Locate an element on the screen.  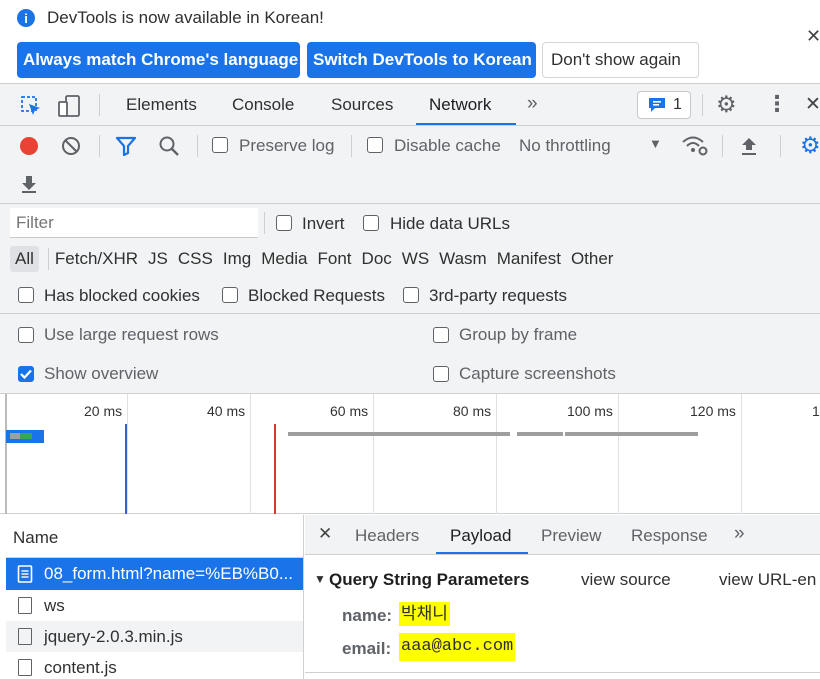
clear-icon is located at coordinates (71, 146).